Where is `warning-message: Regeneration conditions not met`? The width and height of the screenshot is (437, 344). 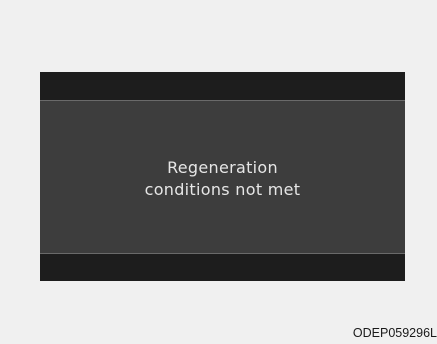
warning-message: Regeneration conditions not met is located at coordinates (223, 179).